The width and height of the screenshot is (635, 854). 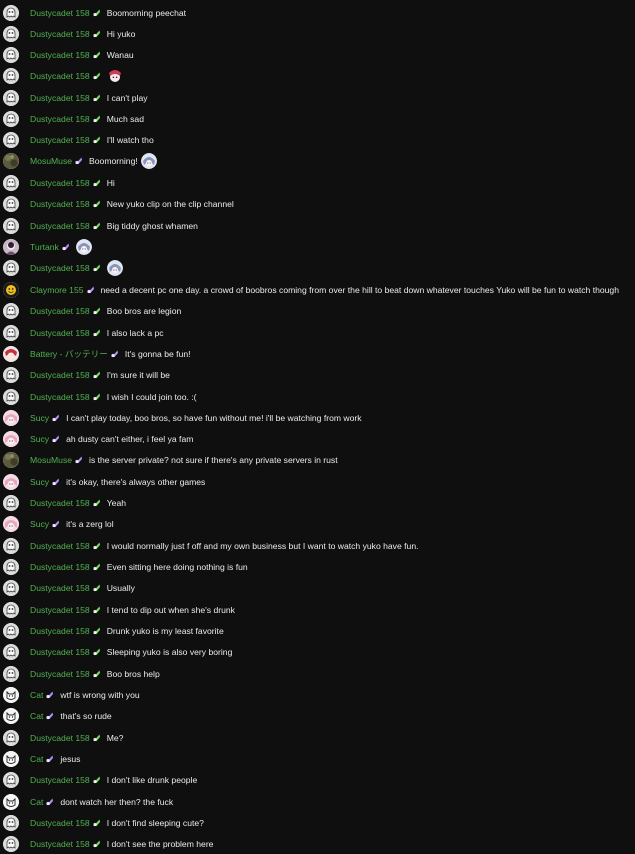 I want to click on author-name: Claymore 155, so click(x=57, y=290).